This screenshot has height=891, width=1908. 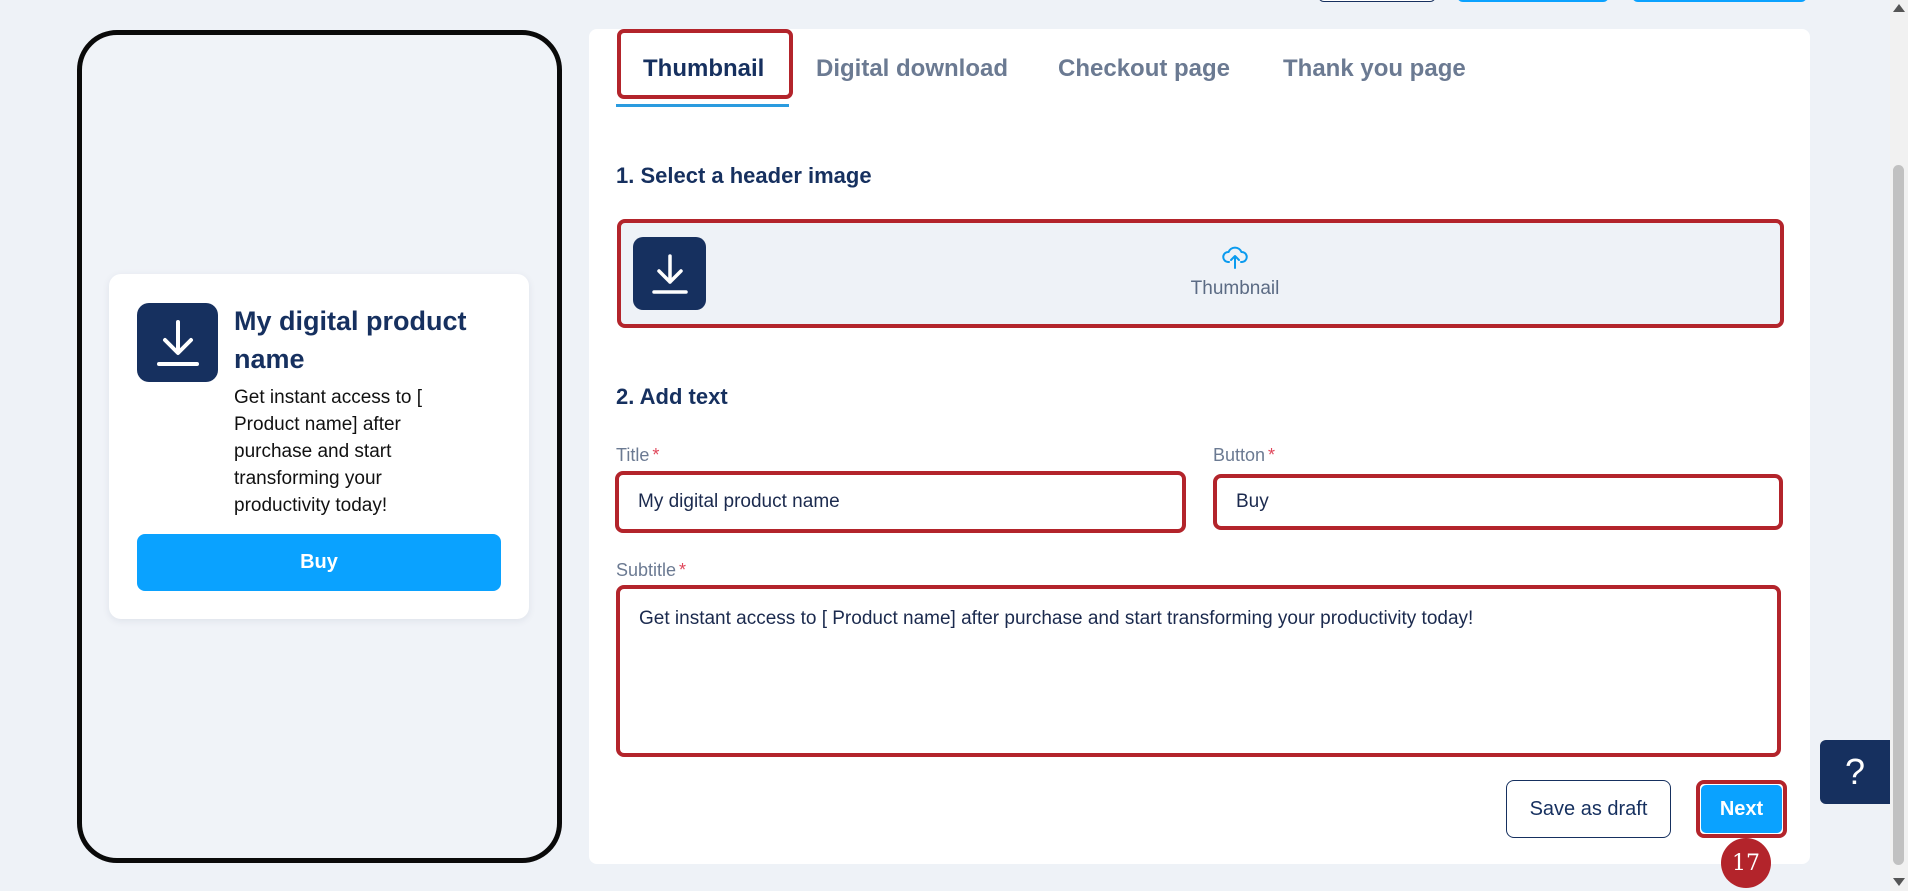 What do you see at coordinates (1533, 1) in the screenshot?
I see `top-primary-button` at bounding box center [1533, 1].